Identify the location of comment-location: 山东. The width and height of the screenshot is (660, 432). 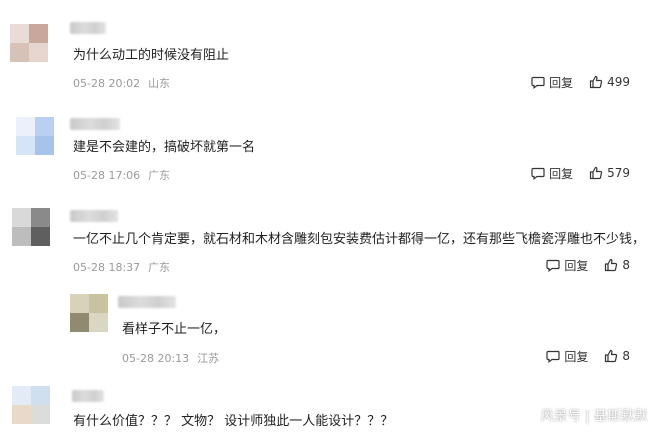
(159, 83).